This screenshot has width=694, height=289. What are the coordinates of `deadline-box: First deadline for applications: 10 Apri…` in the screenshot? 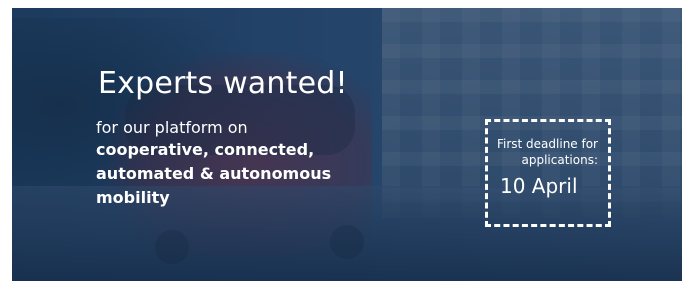 It's located at (548, 173).